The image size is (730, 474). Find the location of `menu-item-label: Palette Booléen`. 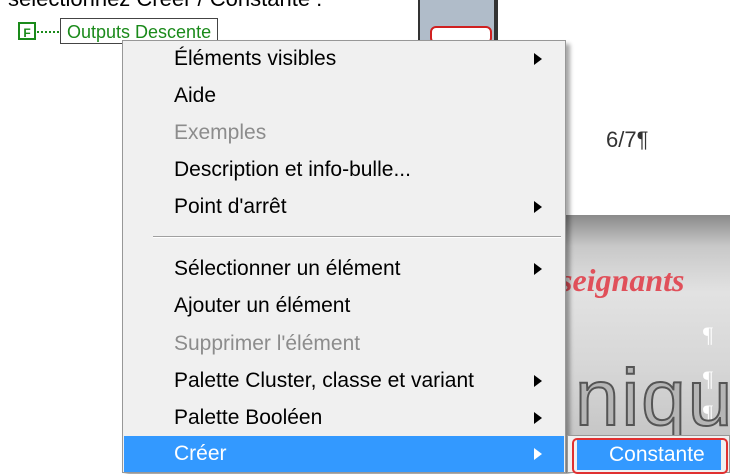

menu-item-label: Palette Booléen is located at coordinates (248, 417).